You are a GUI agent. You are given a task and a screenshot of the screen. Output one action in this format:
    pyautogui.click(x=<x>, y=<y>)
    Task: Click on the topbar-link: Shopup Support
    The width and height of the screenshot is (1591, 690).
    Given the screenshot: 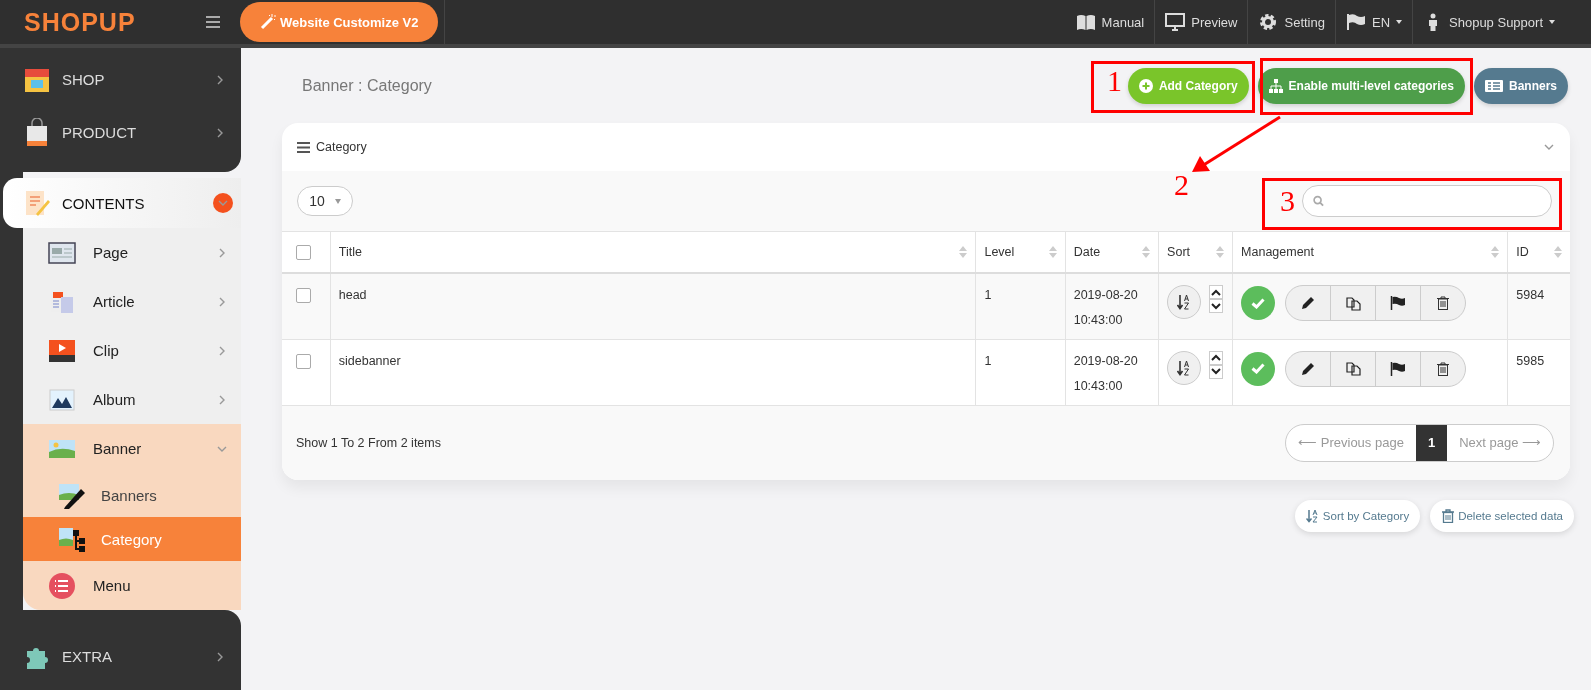 What is the action you would take?
    pyautogui.click(x=1489, y=22)
    